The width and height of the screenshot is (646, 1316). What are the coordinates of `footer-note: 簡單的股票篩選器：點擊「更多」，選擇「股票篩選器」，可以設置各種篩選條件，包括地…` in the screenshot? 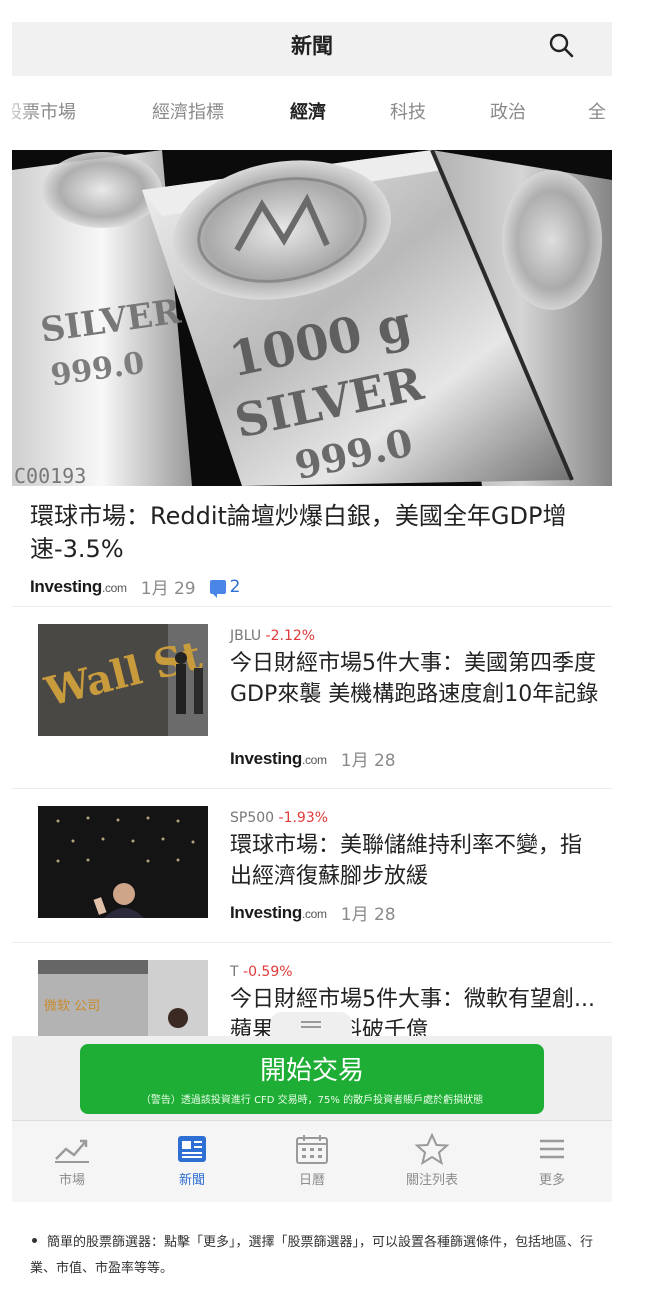 It's located at (312, 1255).